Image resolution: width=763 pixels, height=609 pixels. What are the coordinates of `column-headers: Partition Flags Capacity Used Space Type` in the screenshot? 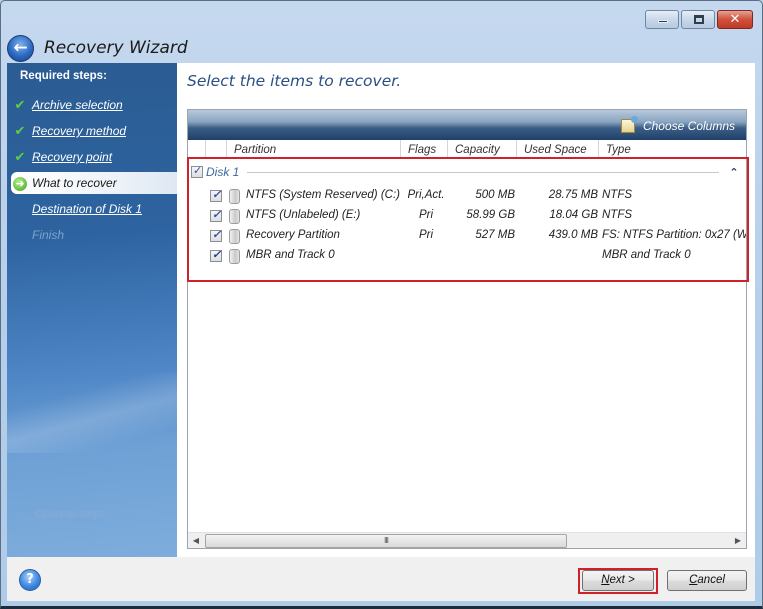 It's located at (467, 149).